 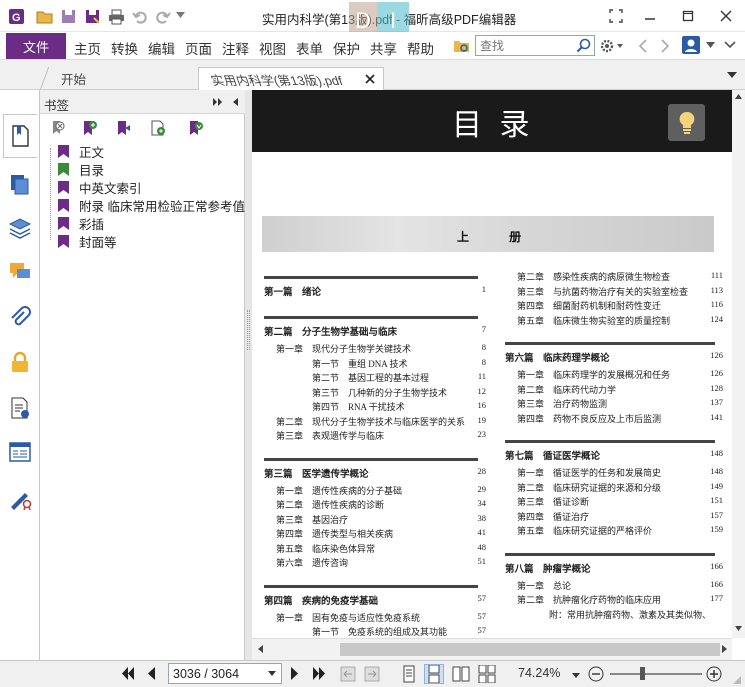 What do you see at coordinates (736, 679) in the screenshot?
I see `resize-grip-icon` at bounding box center [736, 679].